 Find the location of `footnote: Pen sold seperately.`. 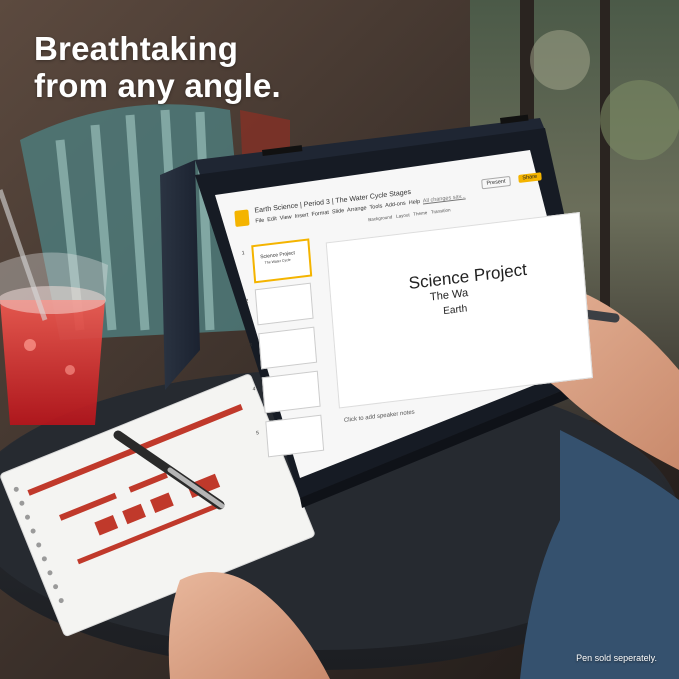

footnote: Pen sold seperately. is located at coordinates (616, 658).